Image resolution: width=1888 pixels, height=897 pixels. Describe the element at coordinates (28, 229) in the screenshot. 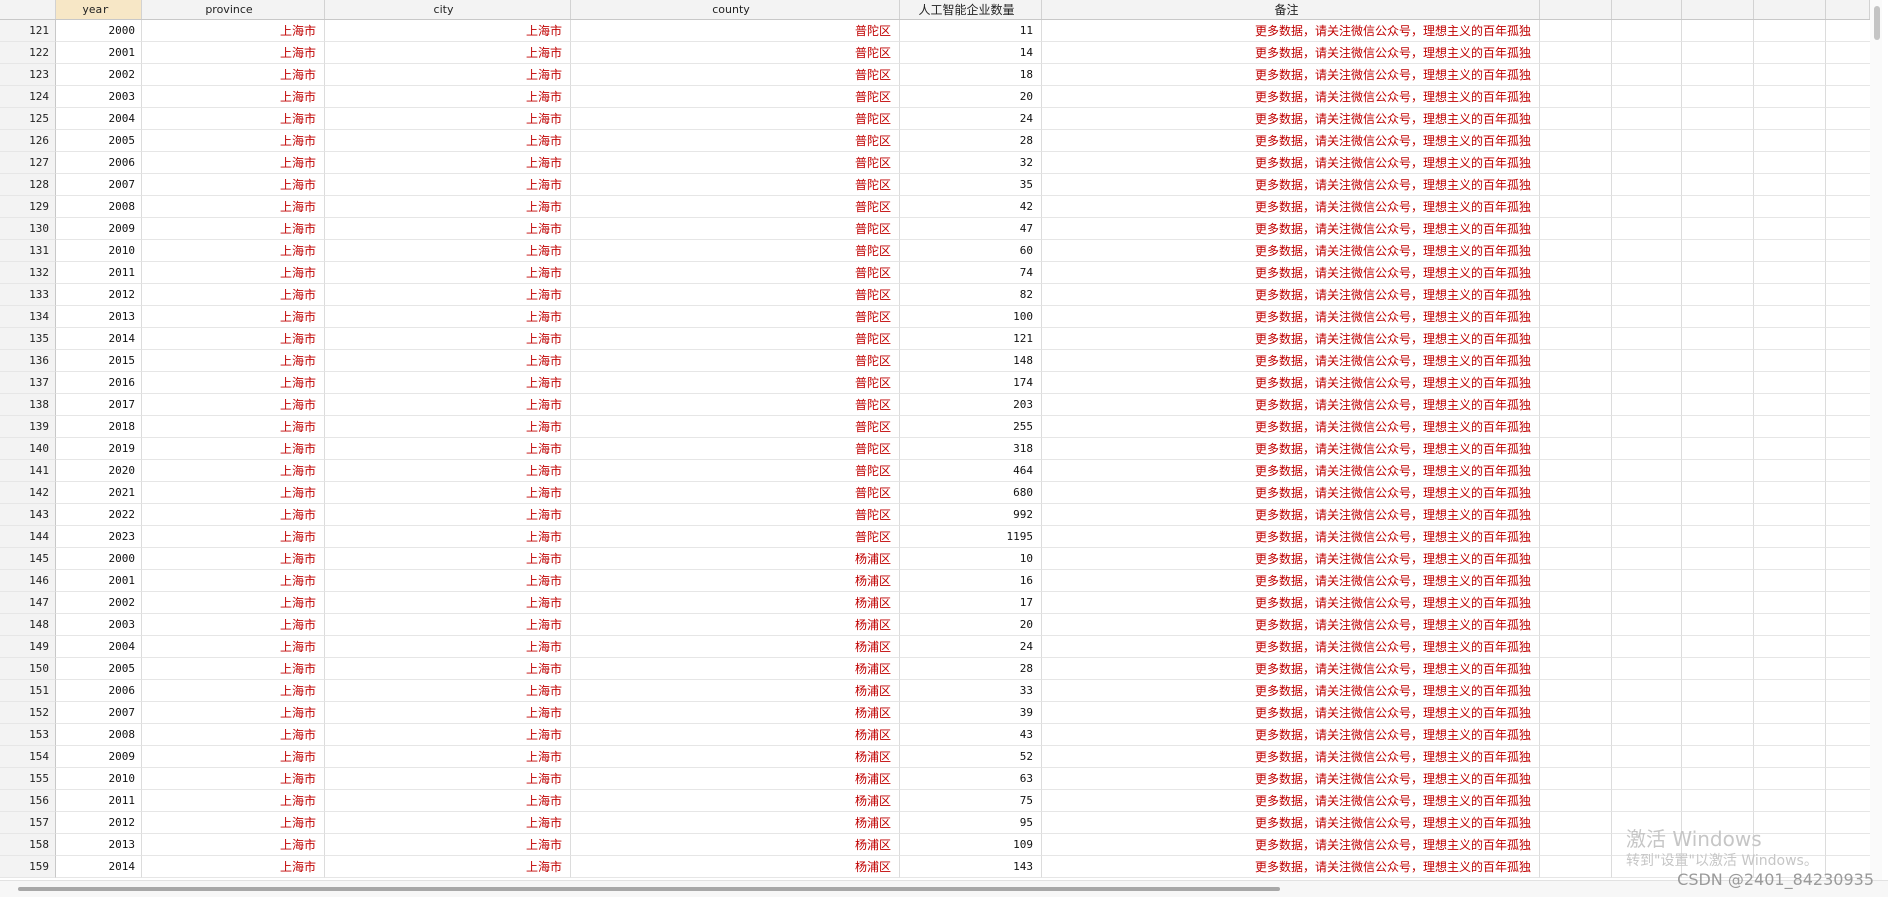

I see `row-number: 130` at that location.